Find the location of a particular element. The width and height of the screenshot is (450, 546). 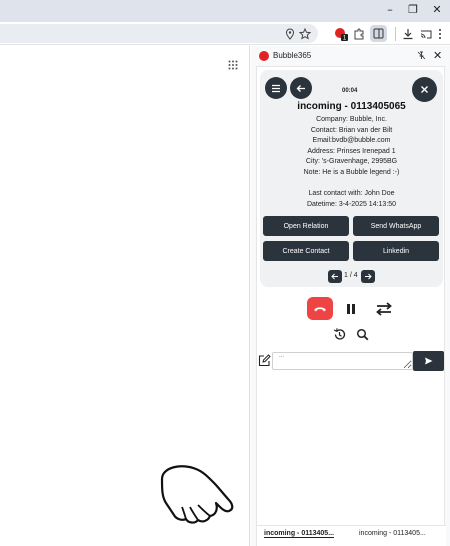

location-icon is located at coordinates (290, 34).